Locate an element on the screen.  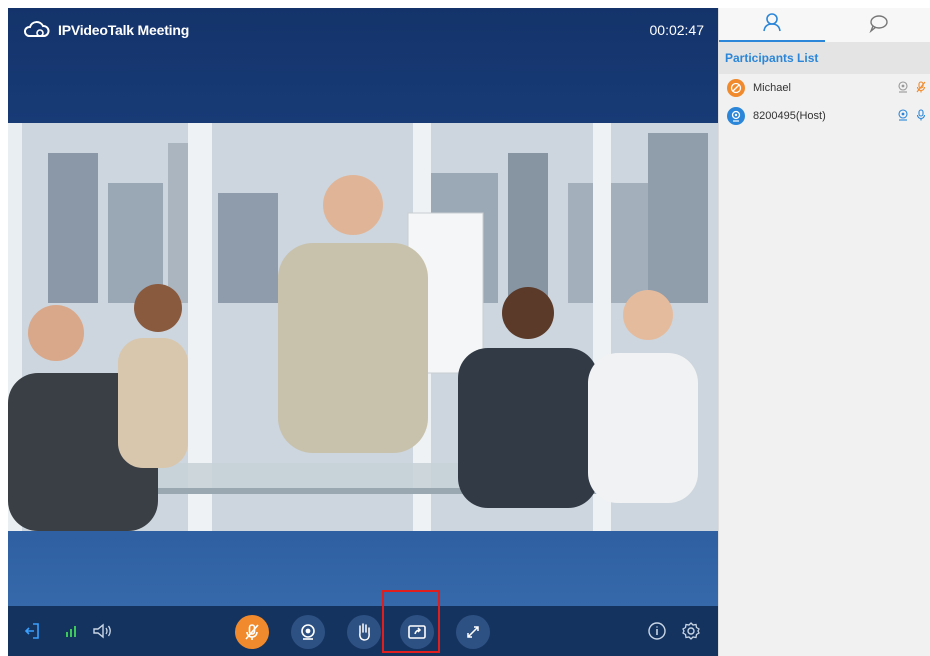
sidebar-tabs is located at coordinates (824, 25).